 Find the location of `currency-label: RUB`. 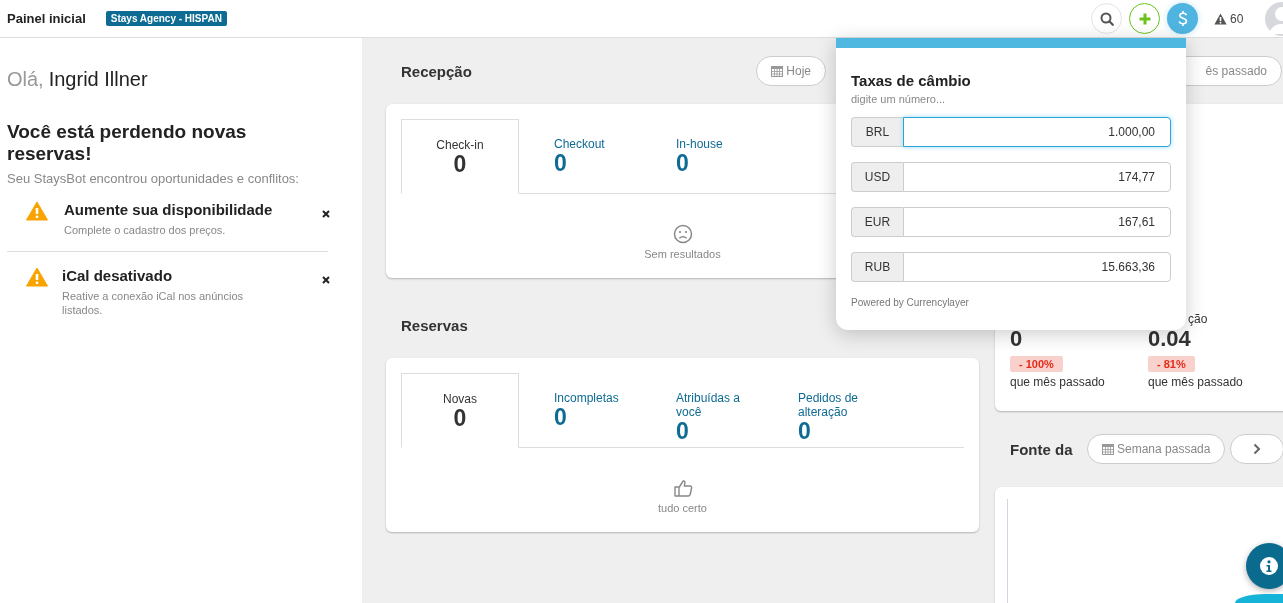

currency-label: RUB is located at coordinates (877, 267).